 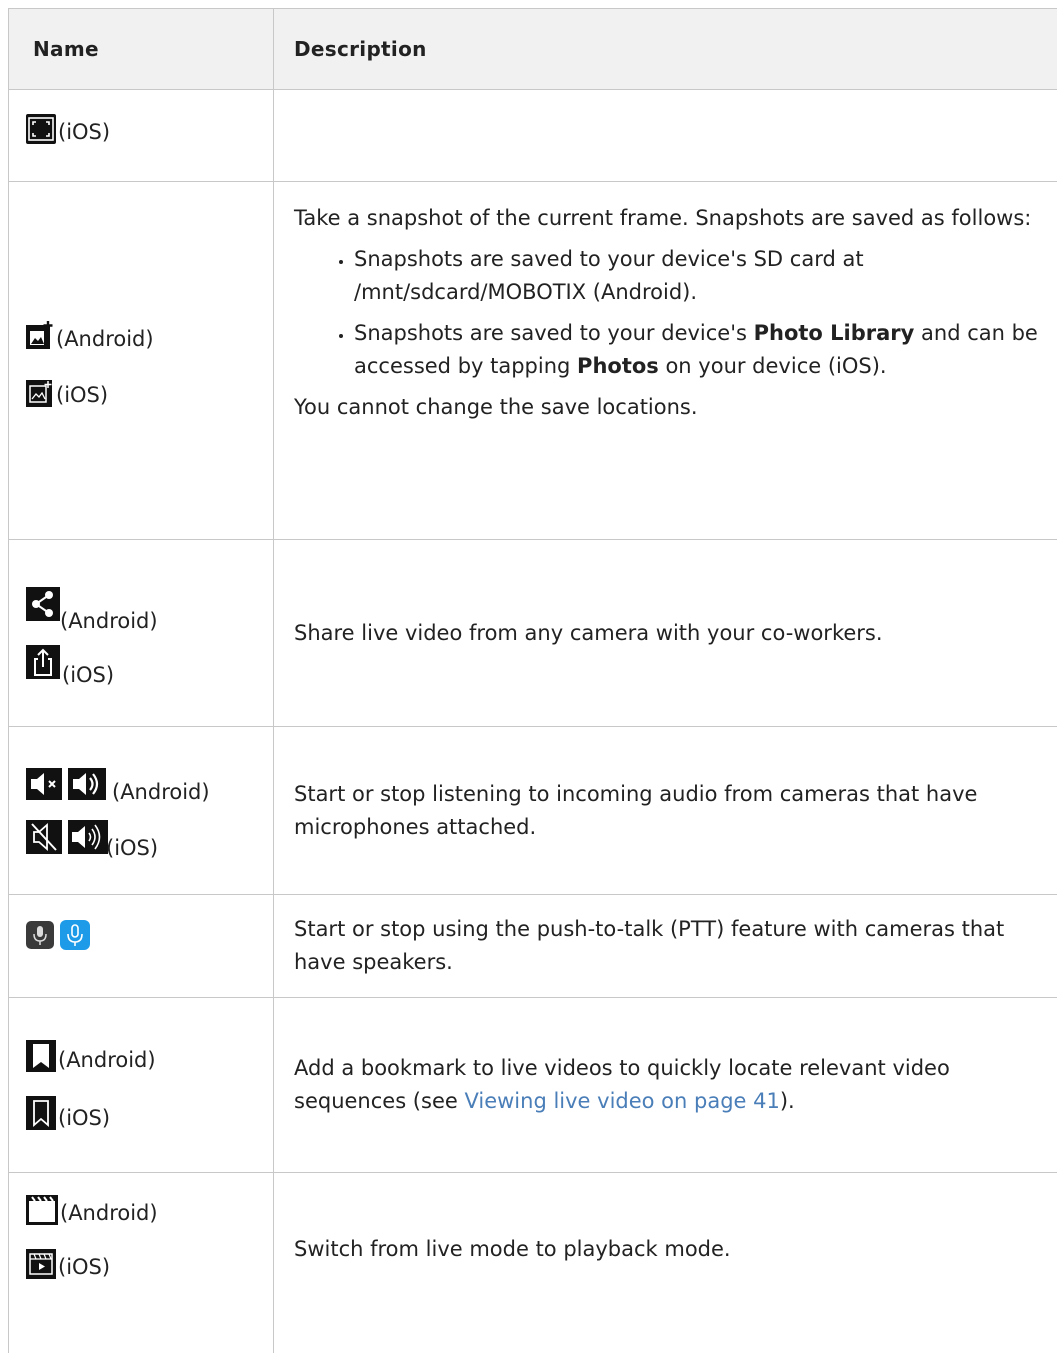 I want to click on speaker-off-icon, so click(x=44, y=836).